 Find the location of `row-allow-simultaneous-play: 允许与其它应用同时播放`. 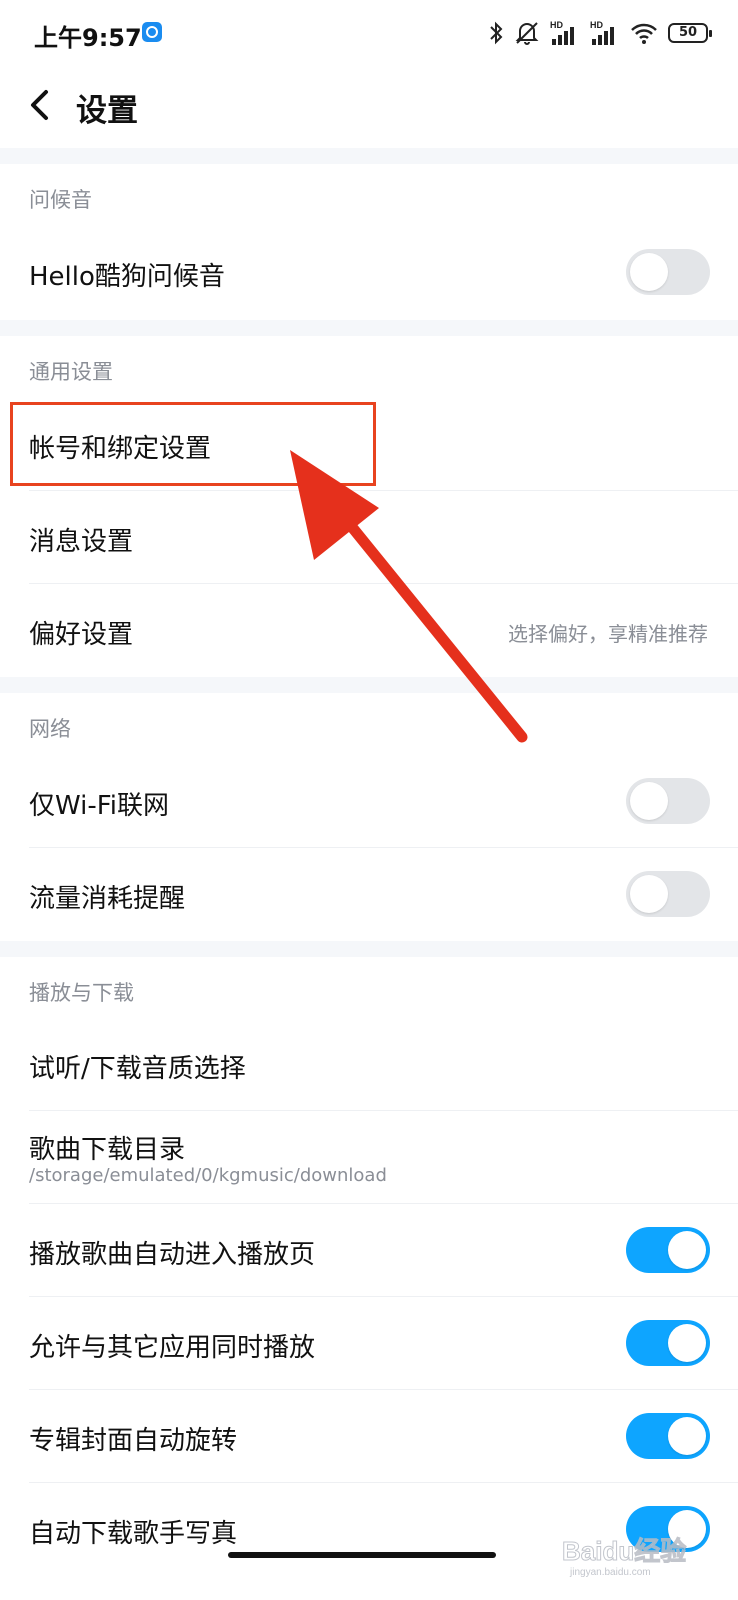

row-allow-simultaneous-play: 允许与其它应用同时播放 is located at coordinates (369, 1343).